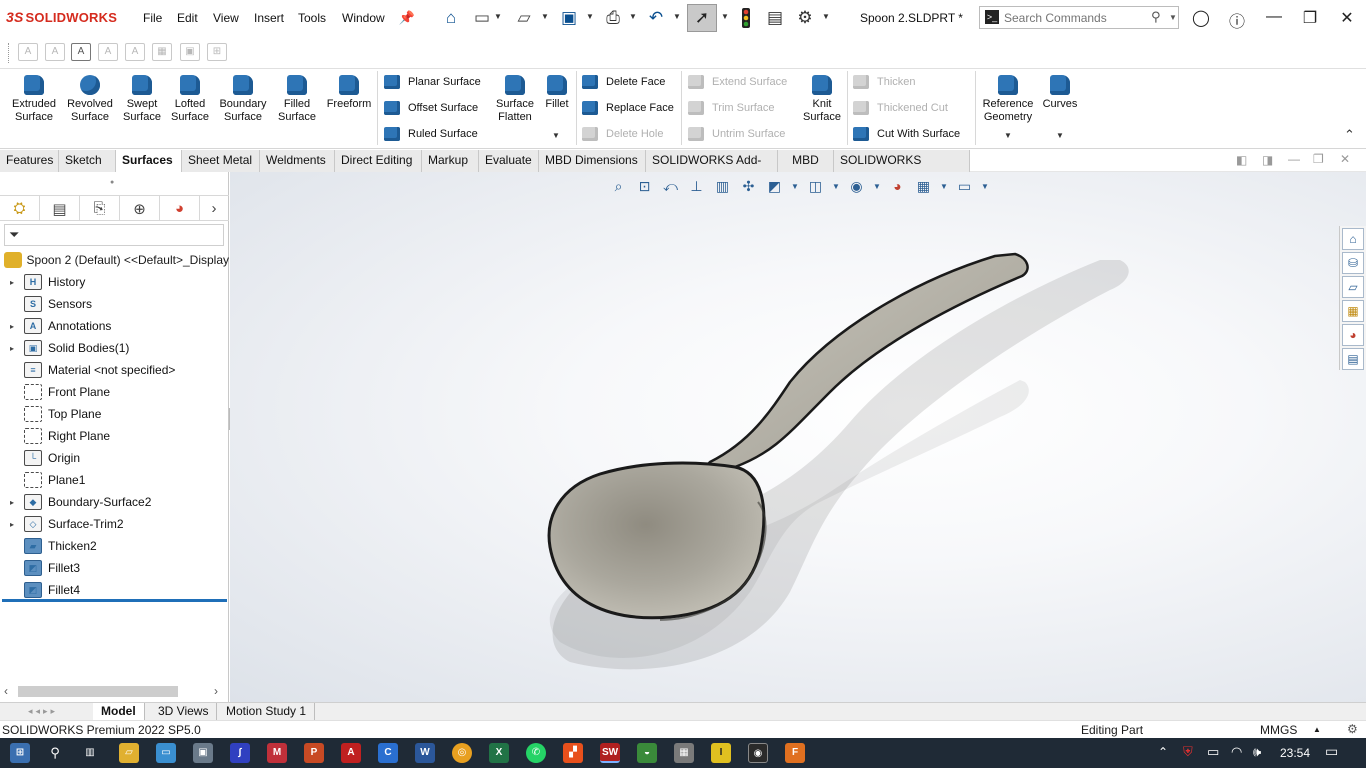 This screenshot has height=768, width=1366. What do you see at coordinates (1267, 160) in the screenshot?
I see `tile-right-icon: ◨` at bounding box center [1267, 160].